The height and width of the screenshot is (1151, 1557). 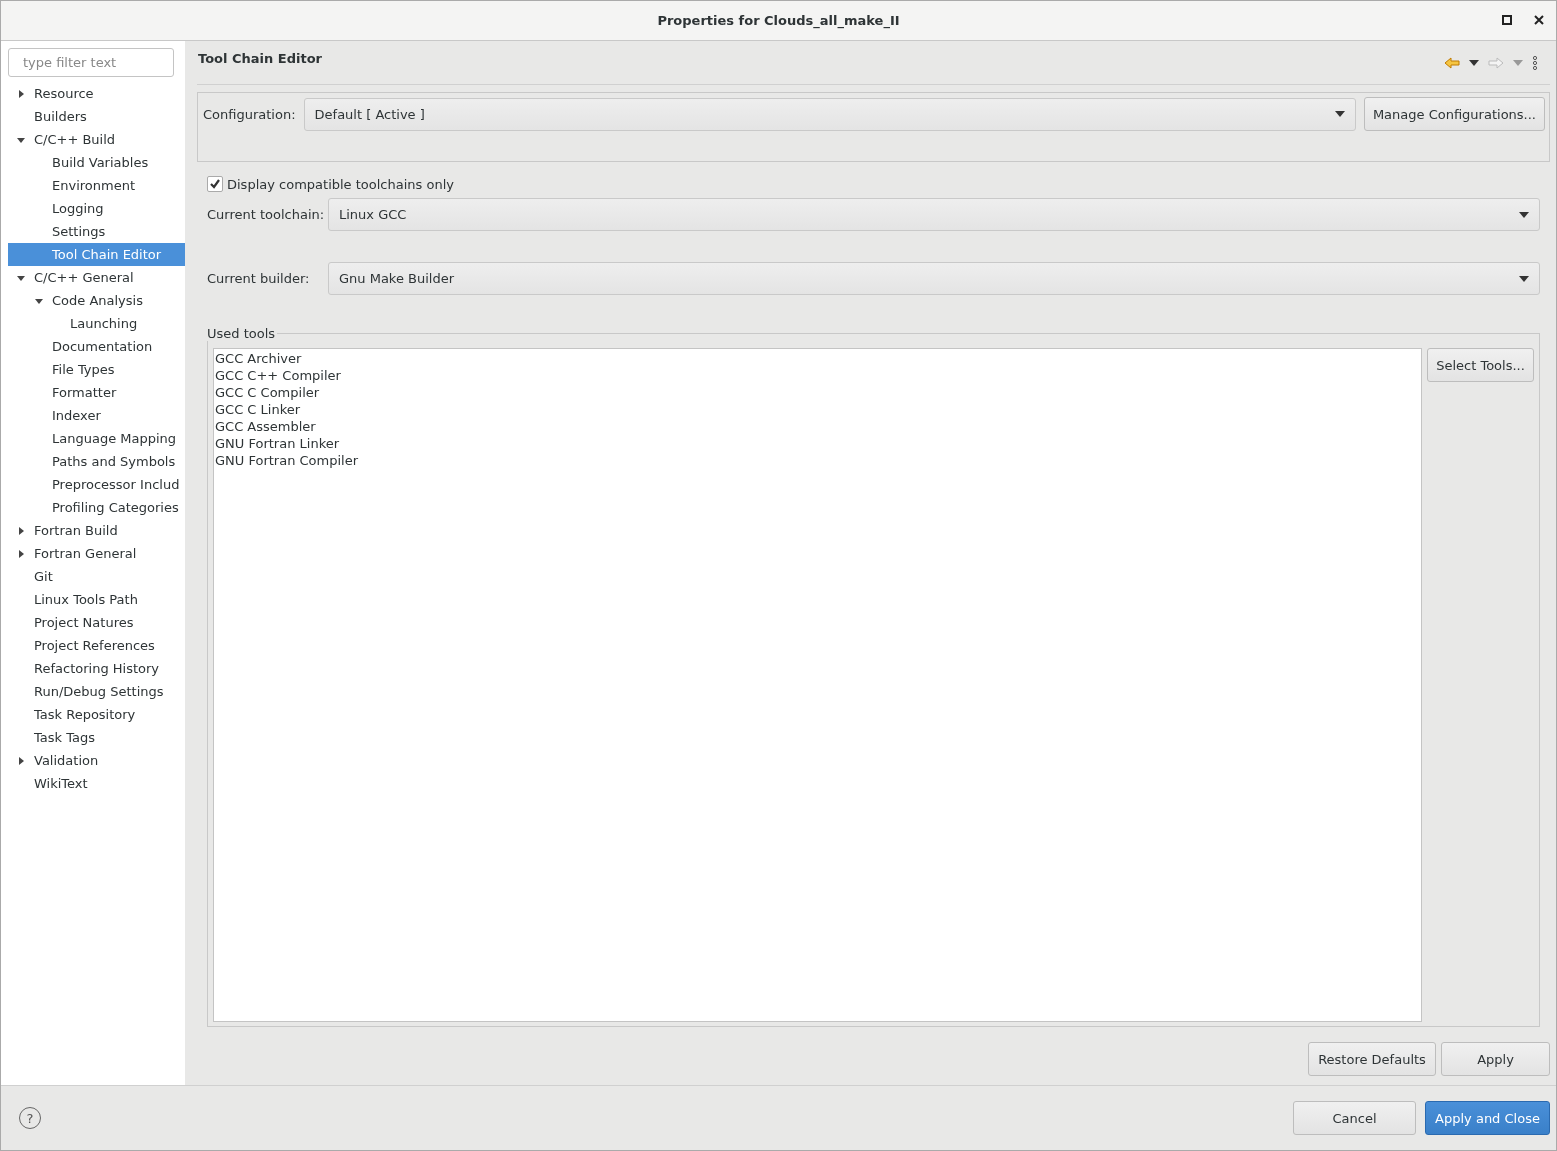 What do you see at coordinates (215, 184) in the screenshot?
I see `checkbox` at bounding box center [215, 184].